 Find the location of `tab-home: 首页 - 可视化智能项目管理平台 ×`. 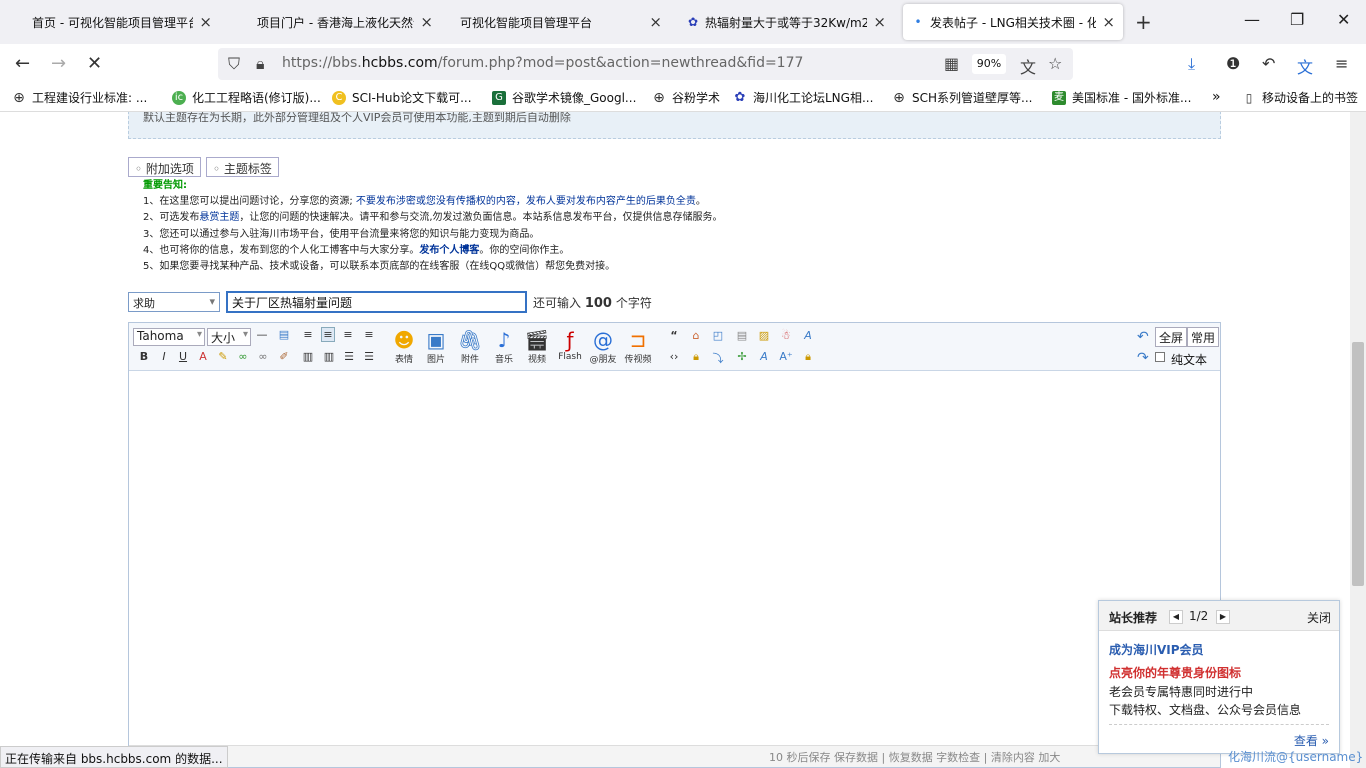

tab-home: 首页 - 可视化智能项目管理平台 × is located at coordinates (122, 22).